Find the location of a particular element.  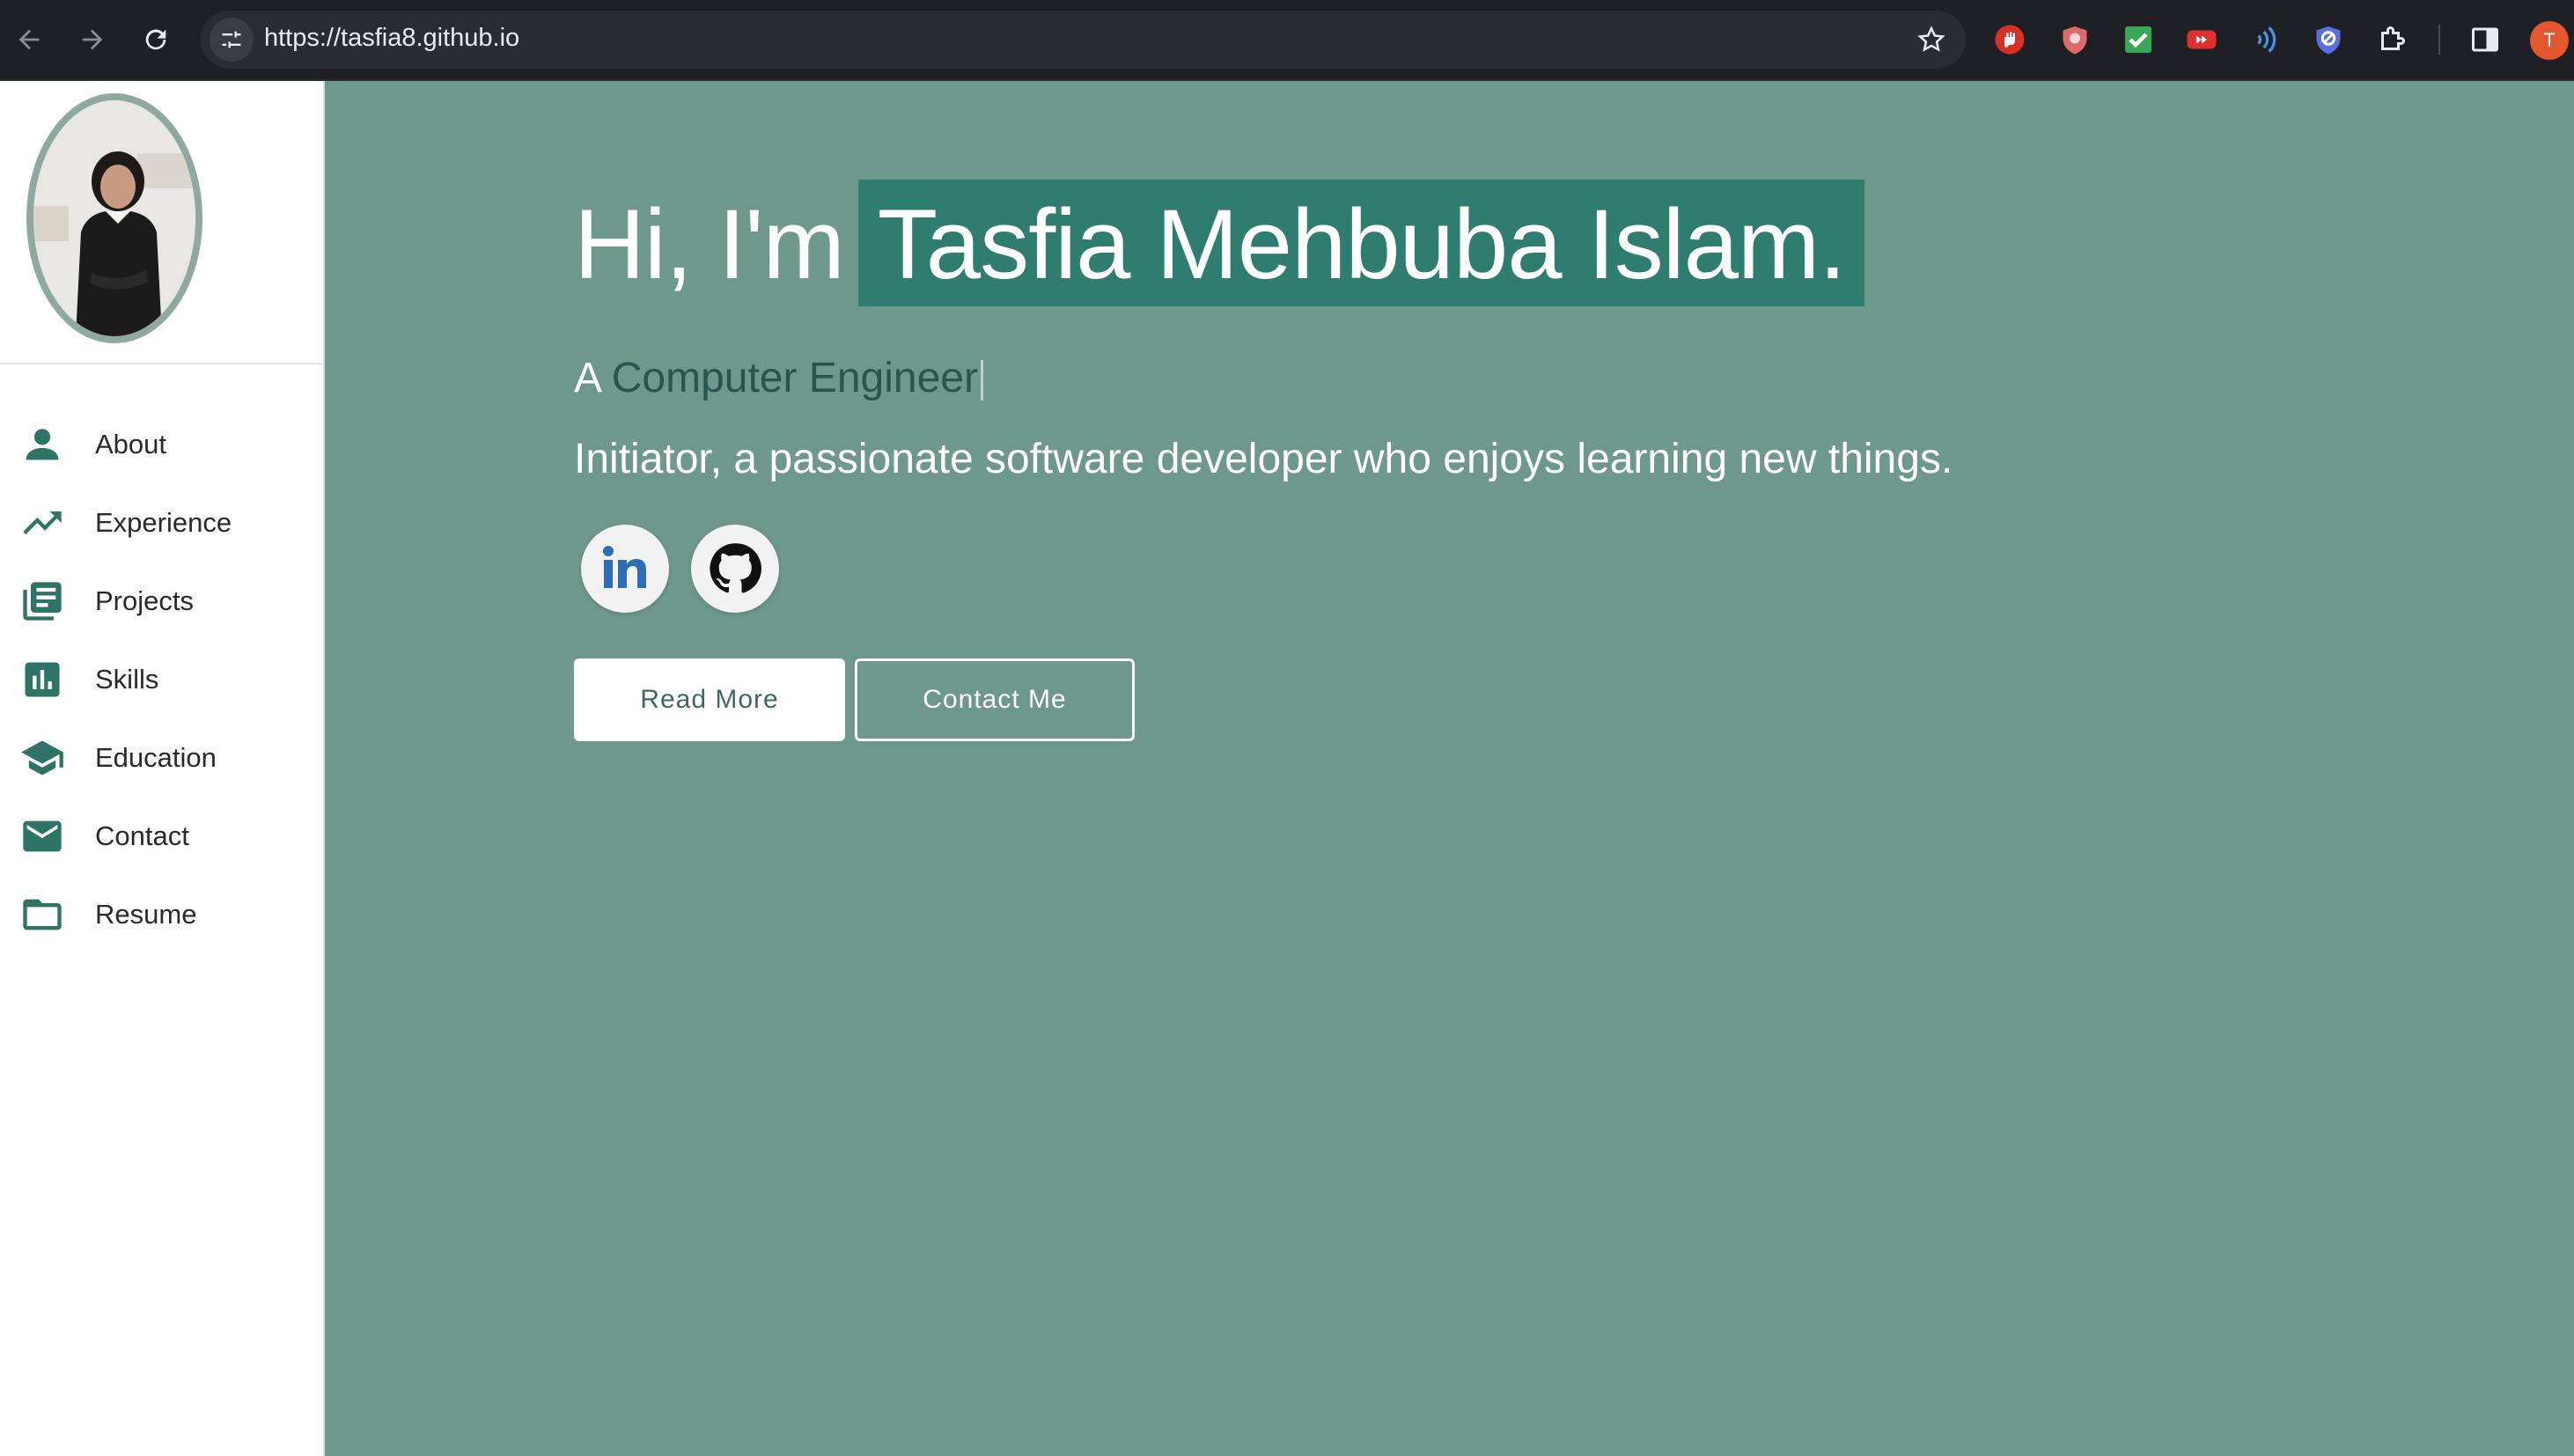

person-icon is located at coordinates (42, 444).